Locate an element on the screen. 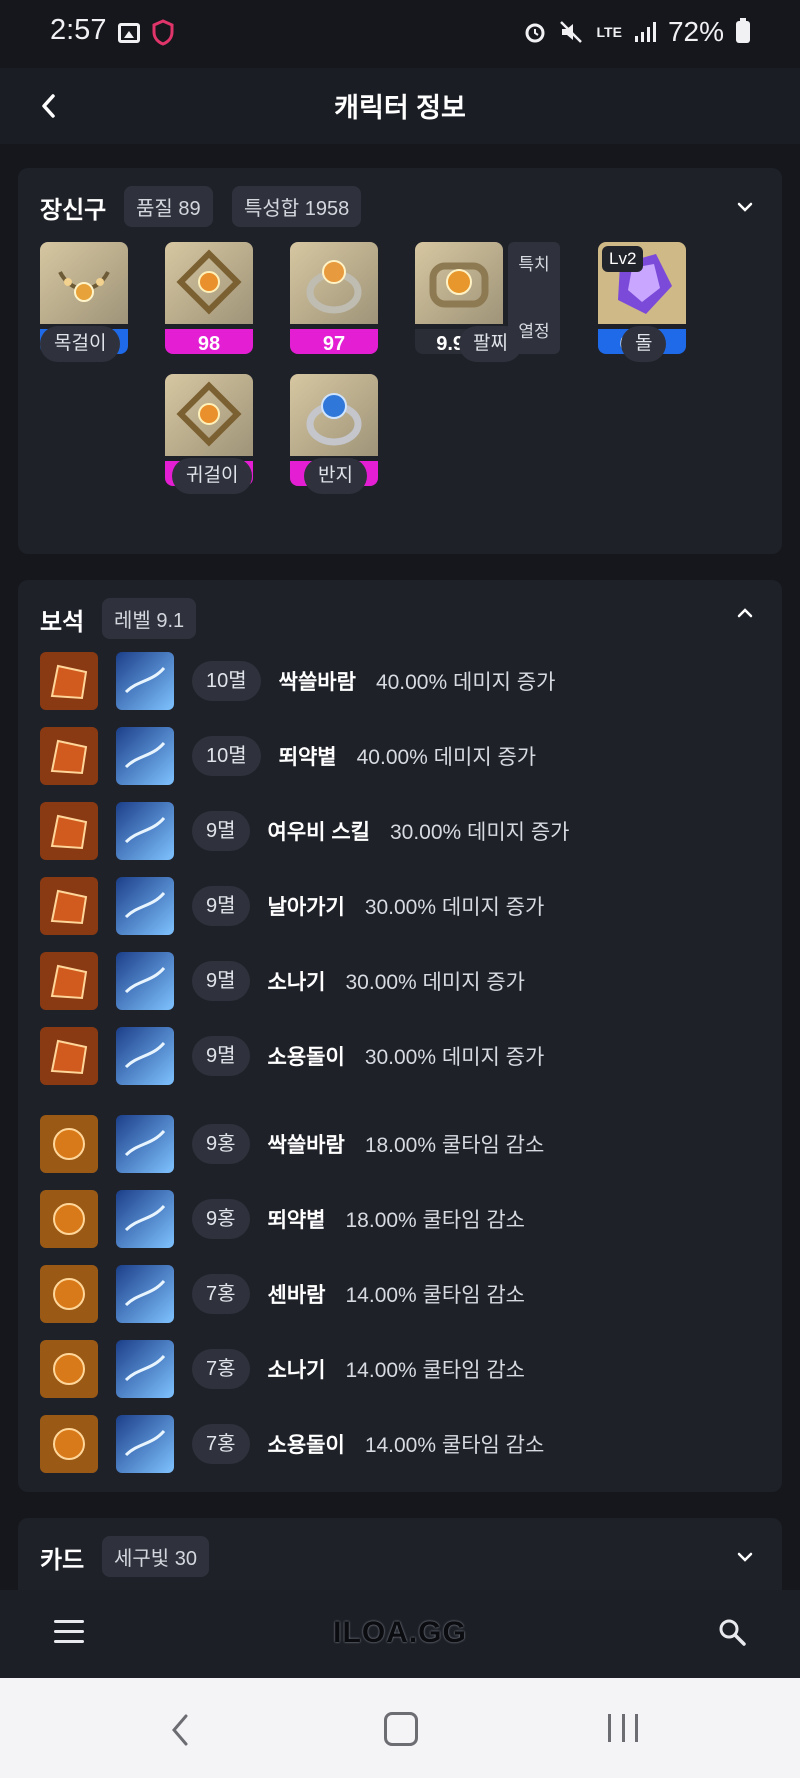  bottom-app-bar: ILOA.GG is located at coordinates (400, 1634).